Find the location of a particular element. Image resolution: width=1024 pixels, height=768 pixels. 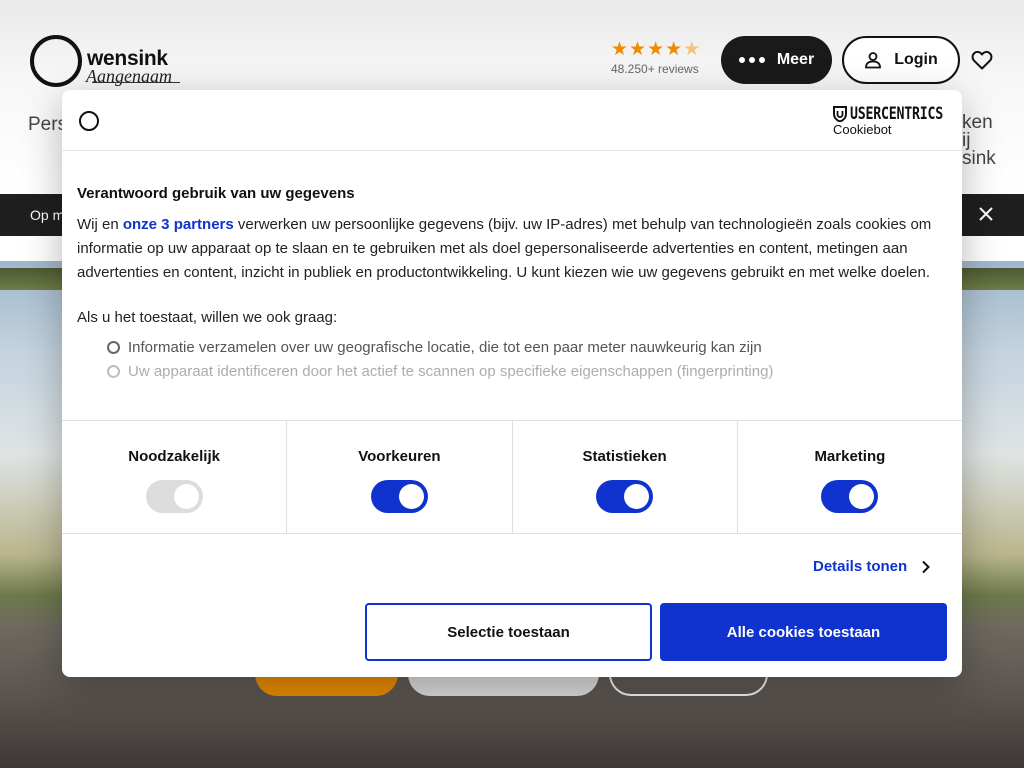

category-statistieken: Statistieken is located at coordinates (625, 477).